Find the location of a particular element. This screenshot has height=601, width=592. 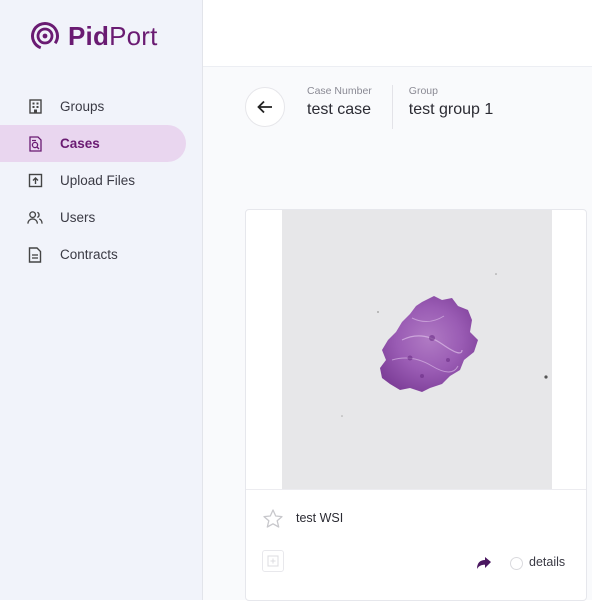

info-icon is located at coordinates (516, 563).